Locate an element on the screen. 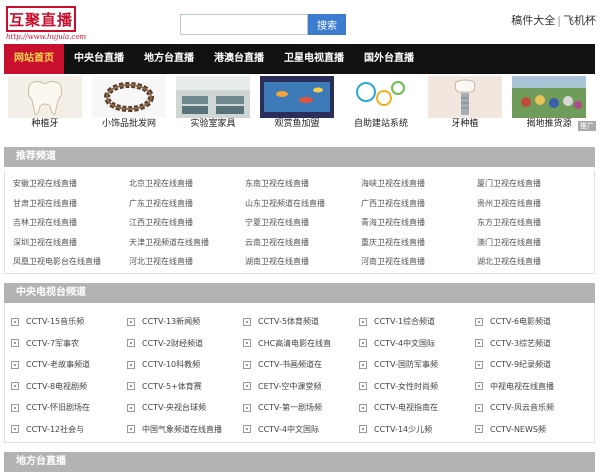 The height and width of the screenshot is (473, 600). banner-item: 自助建站系统 is located at coordinates (381, 104).